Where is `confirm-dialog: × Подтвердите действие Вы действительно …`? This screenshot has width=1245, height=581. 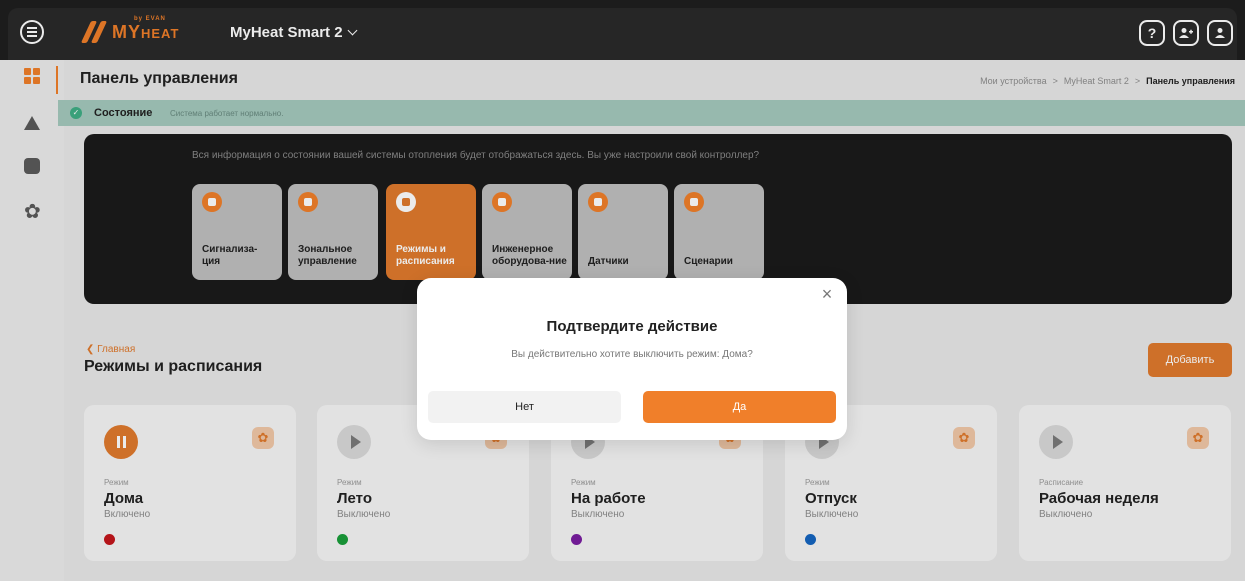 confirm-dialog: × Подтвердите действие Вы действительно … is located at coordinates (632, 359).